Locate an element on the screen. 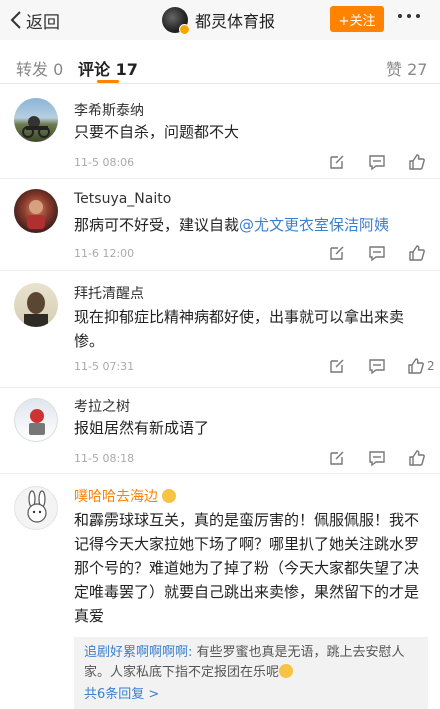 Image resolution: width=440 pixels, height=709 pixels. tab-likes-count: 27 is located at coordinates (417, 69).